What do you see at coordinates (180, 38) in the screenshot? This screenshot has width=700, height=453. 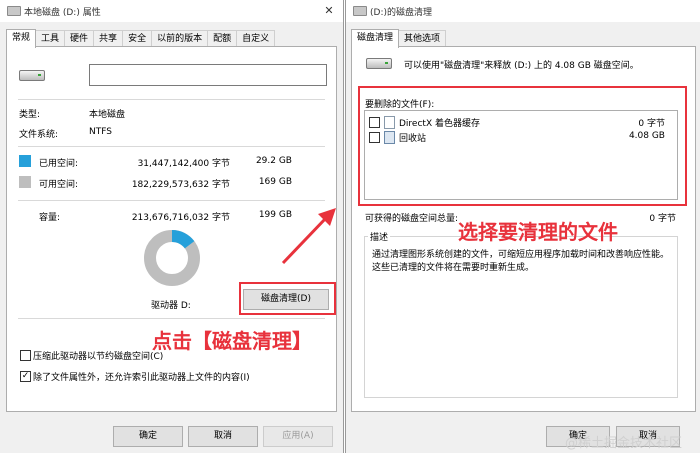 I see `tab-previous-versions: 以前的版本` at bounding box center [180, 38].